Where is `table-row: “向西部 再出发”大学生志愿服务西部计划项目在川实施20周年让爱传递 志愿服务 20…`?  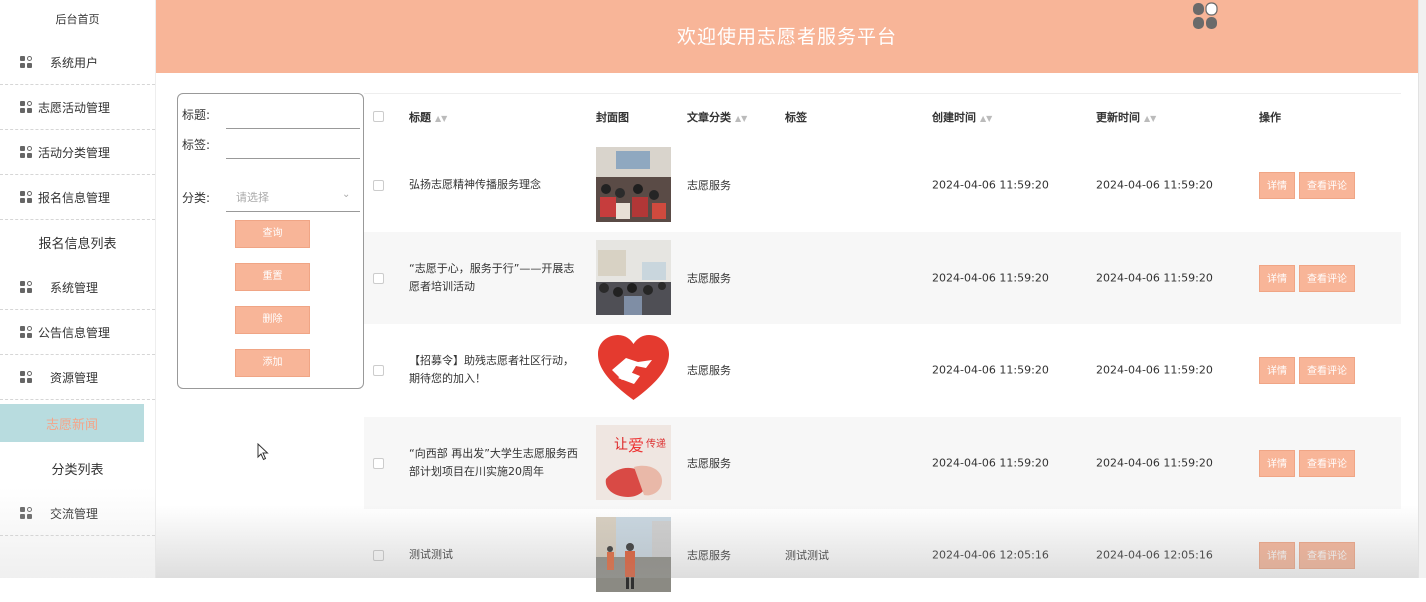 table-row: “向西部 再出发”大学生志愿服务西部计划项目在川实施20周年让爱传递 志愿服务 20… is located at coordinates (882, 462).